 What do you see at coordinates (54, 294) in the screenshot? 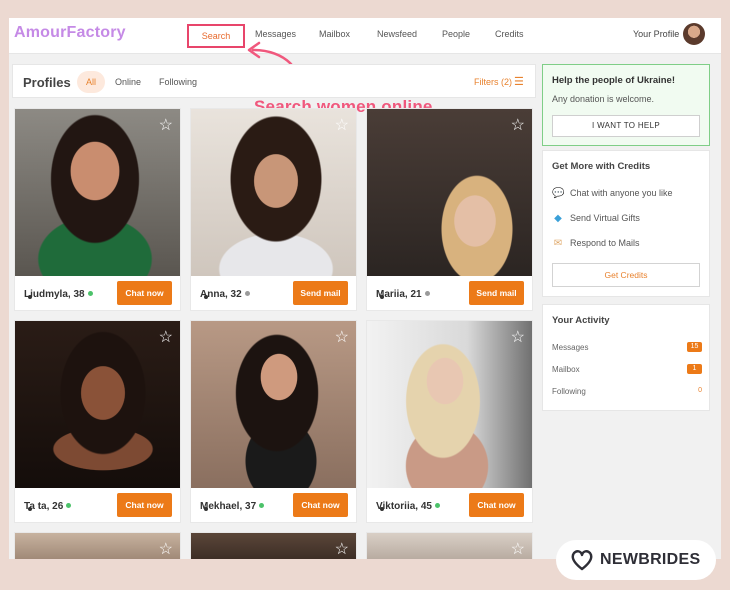
I see `profile-name-text: Liudmyla, 38` at bounding box center [54, 294].